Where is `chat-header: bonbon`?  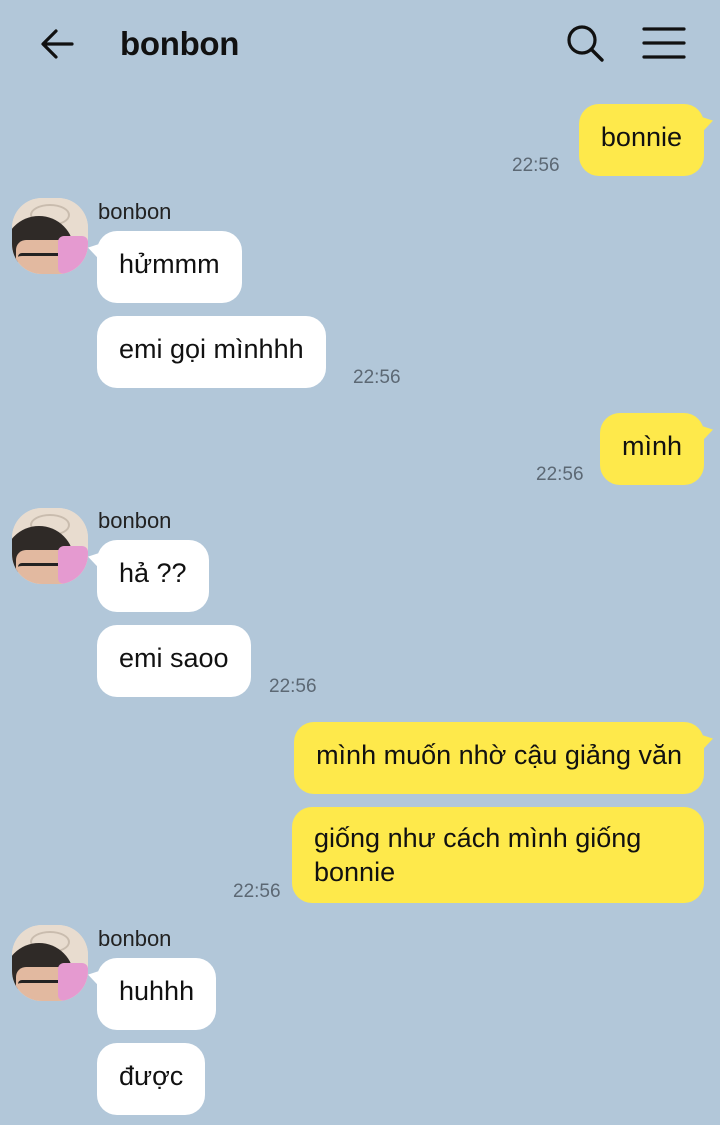 chat-header: bonbon is located at coordinates (360, 44).